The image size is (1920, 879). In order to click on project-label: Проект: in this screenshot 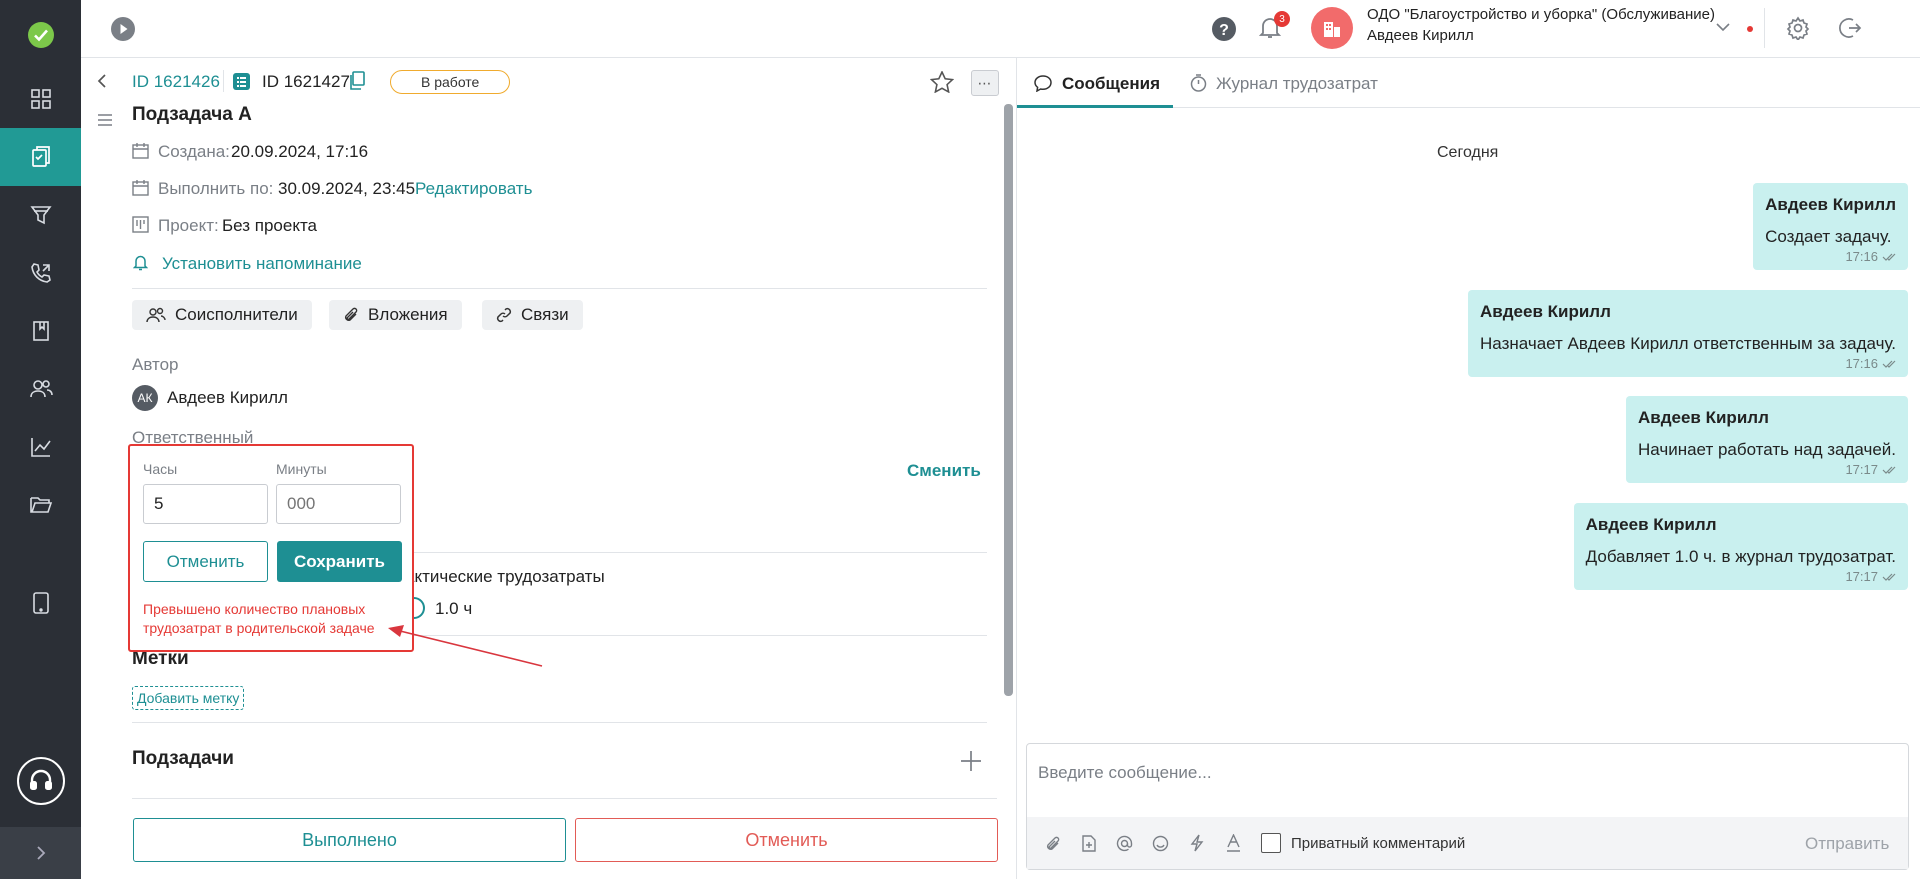, I will do `click(188, 225)`.